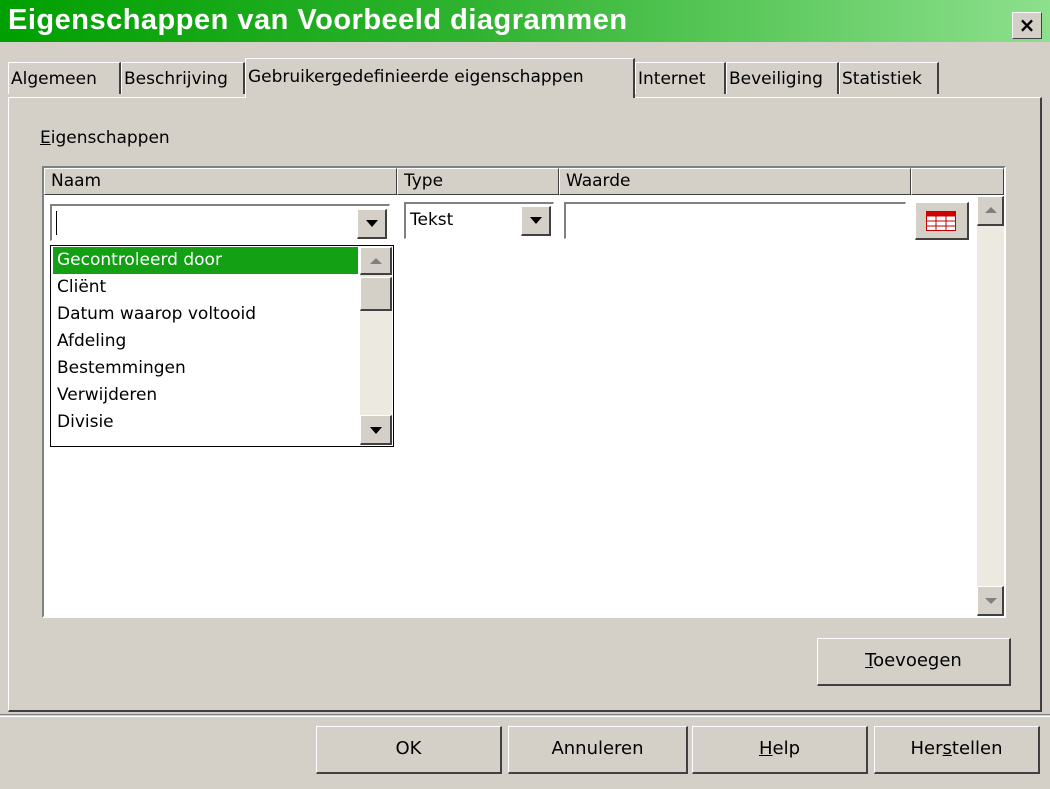  What do you see at coordinates (376, 294) in the screenshot?
I see `dropdown-scroll-thumb` at bounding box center [376, 294].